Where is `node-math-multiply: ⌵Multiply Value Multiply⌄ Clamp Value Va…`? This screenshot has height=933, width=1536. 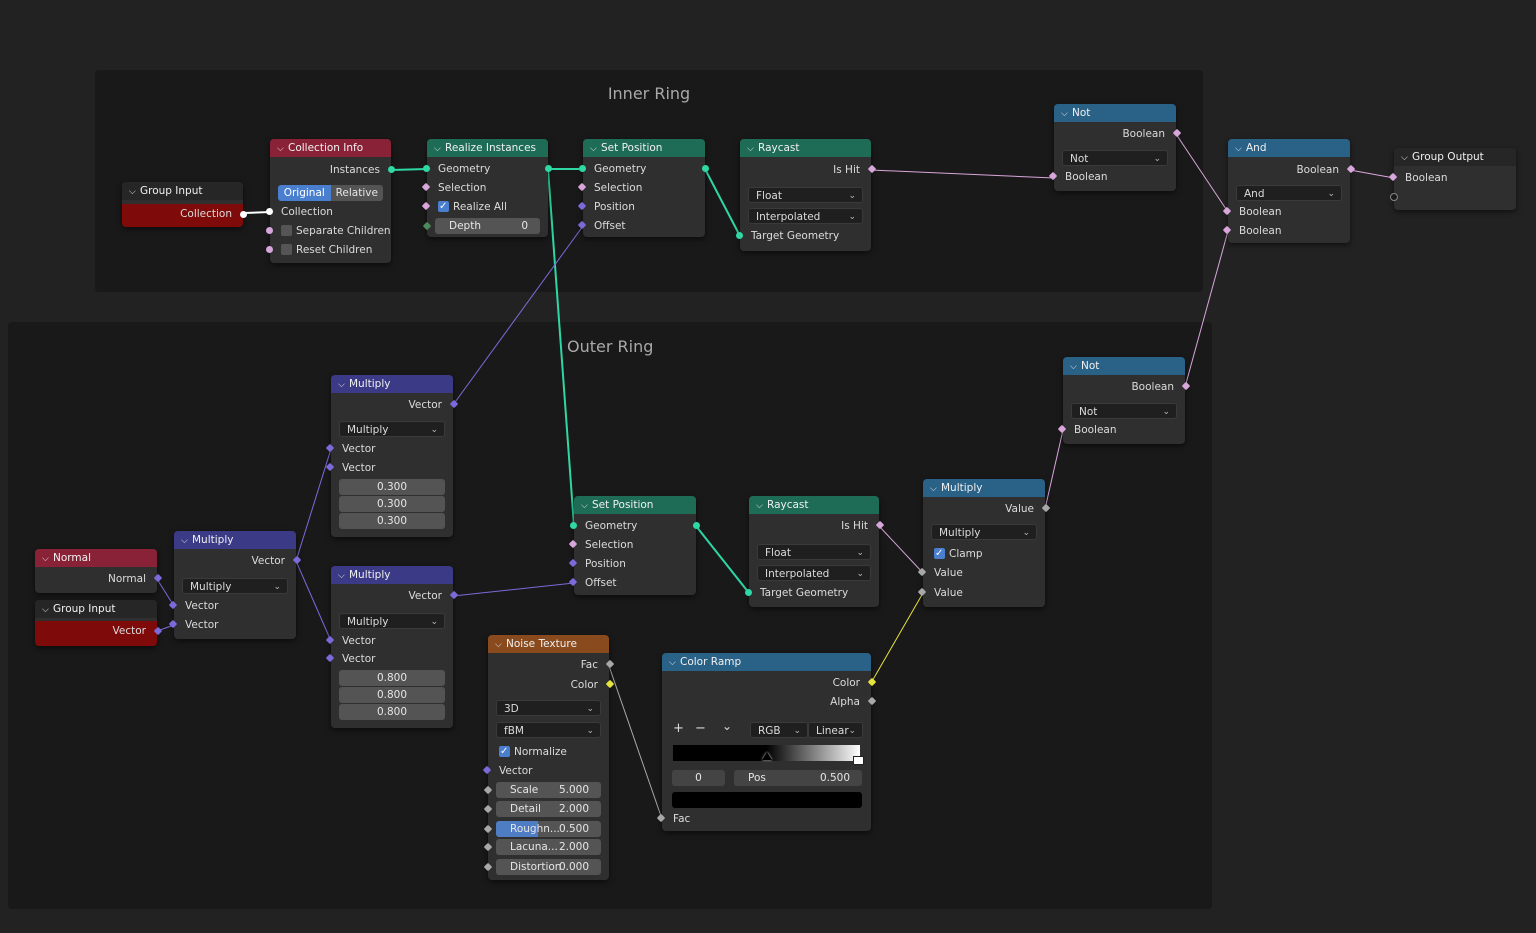
node-math-multiply: ⌵Multiply Value Multiply⌄ Clamp Value Va… is located at coordinates (984, 543).